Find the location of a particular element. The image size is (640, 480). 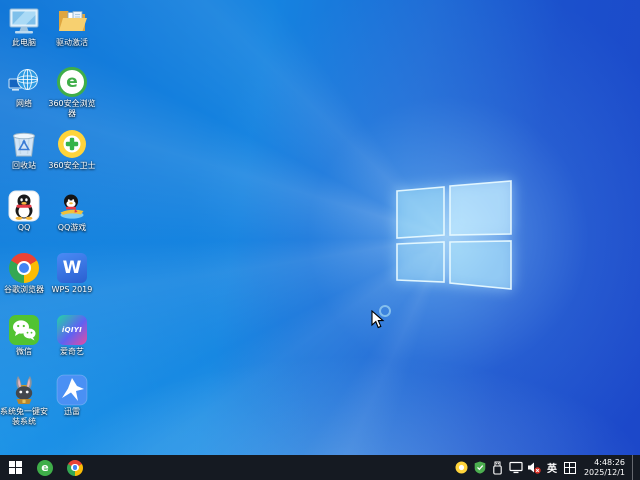

taskbar-item-chrome is located at coordinates (75, 467).